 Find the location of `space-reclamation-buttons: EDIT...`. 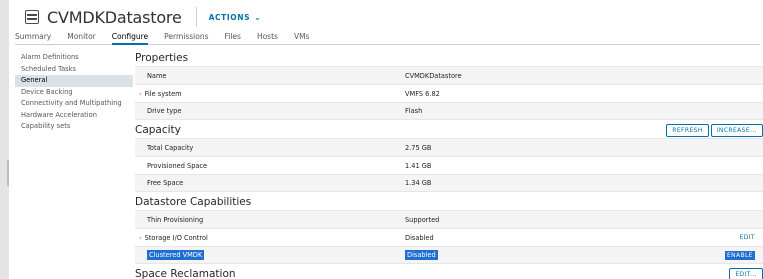

space-reclamation-buttons: EDIT... is located at coordinates (745, 273).